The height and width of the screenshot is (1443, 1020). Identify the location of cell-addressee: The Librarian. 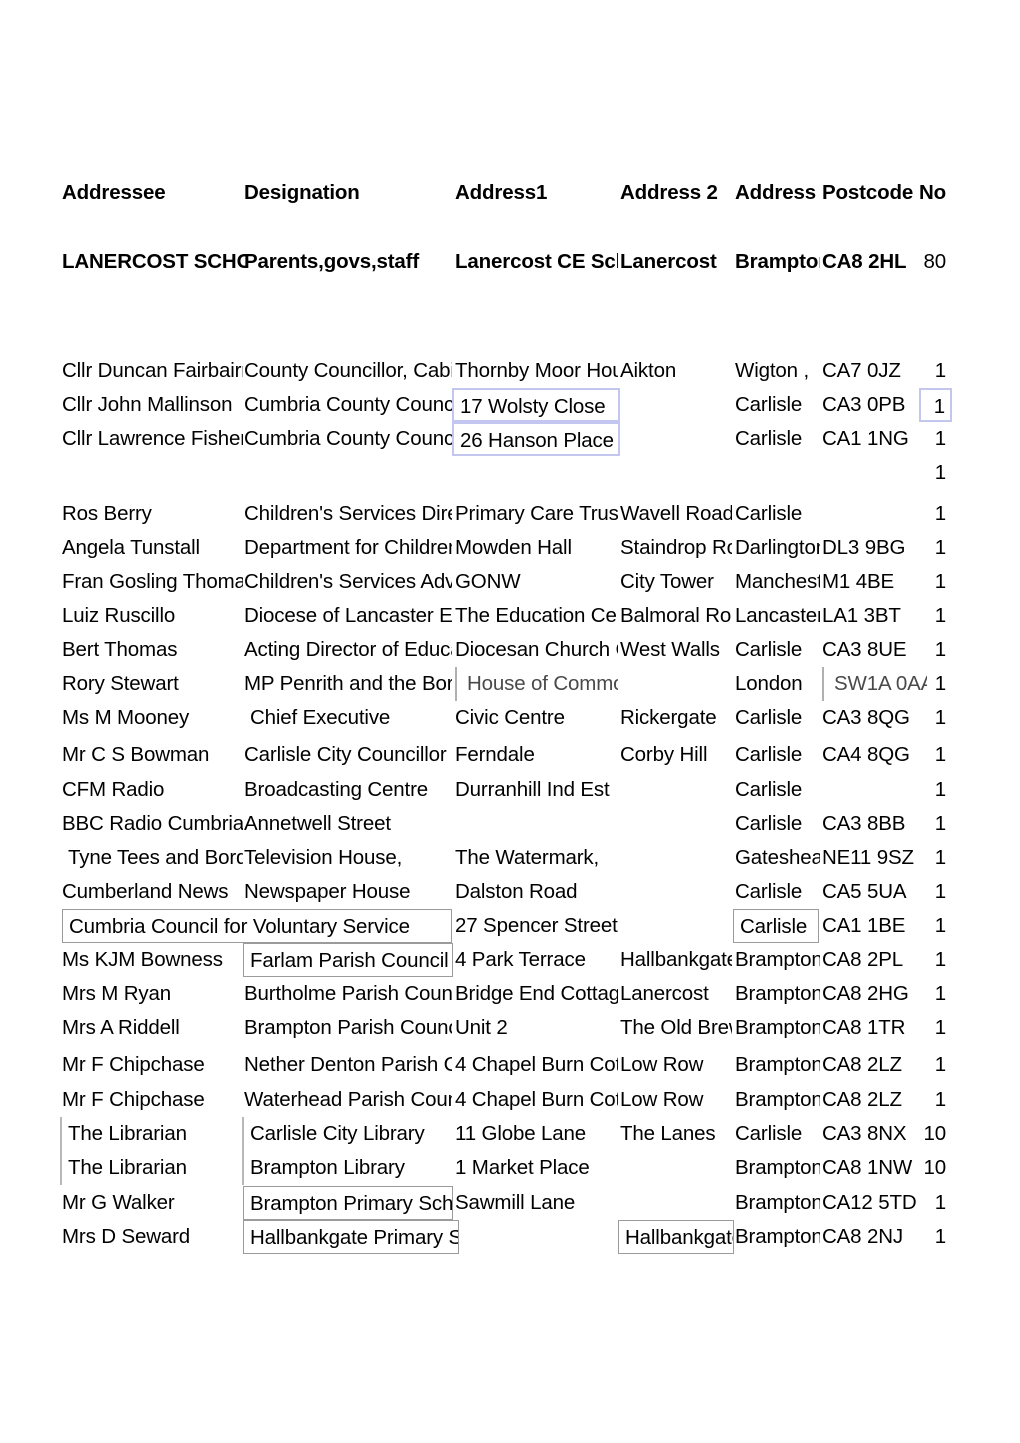
(150, 1134).